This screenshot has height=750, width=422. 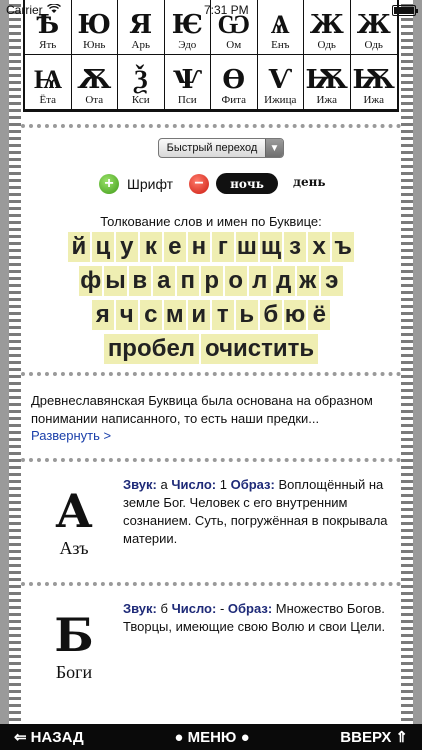 What do you see at coordinates (259, 281) in the screenshot?
I see `keyboard-key: л` at bounding box center [259, 281].